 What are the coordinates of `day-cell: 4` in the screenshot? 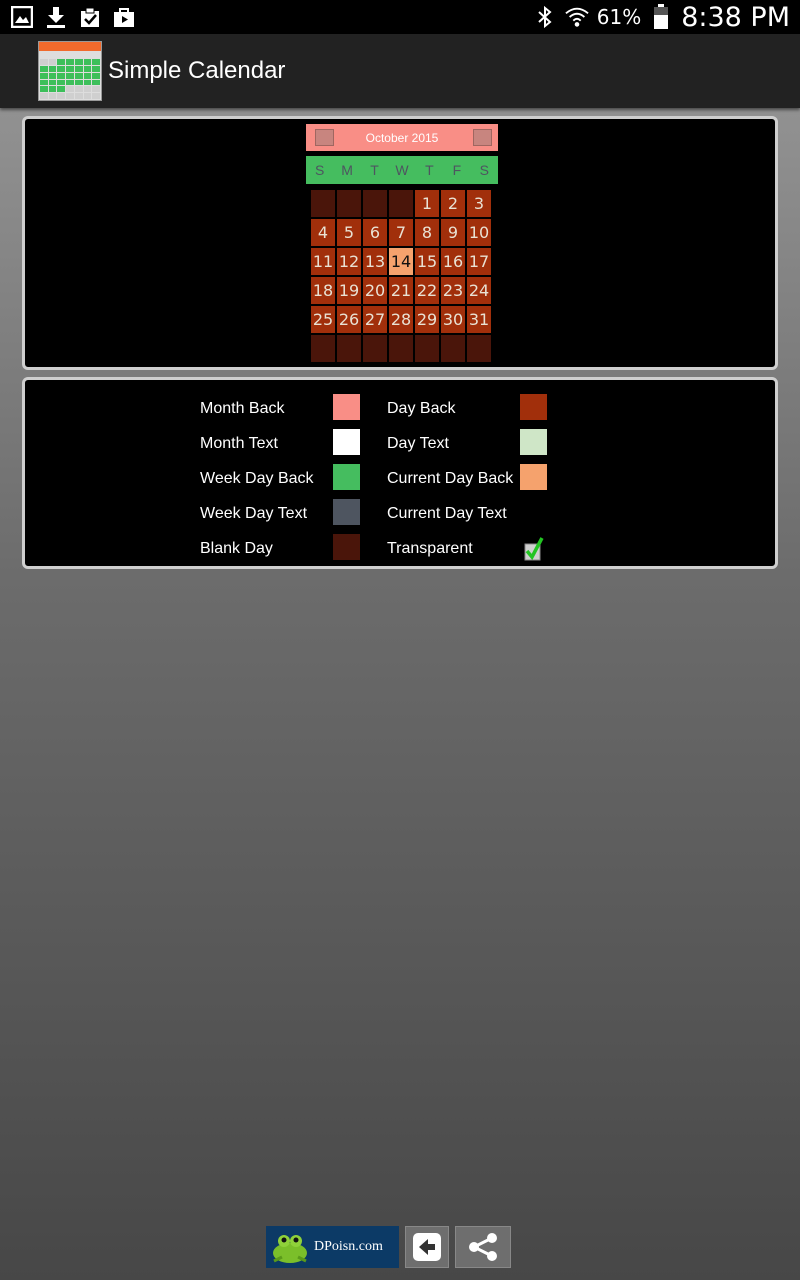 It's located at (323, 232).